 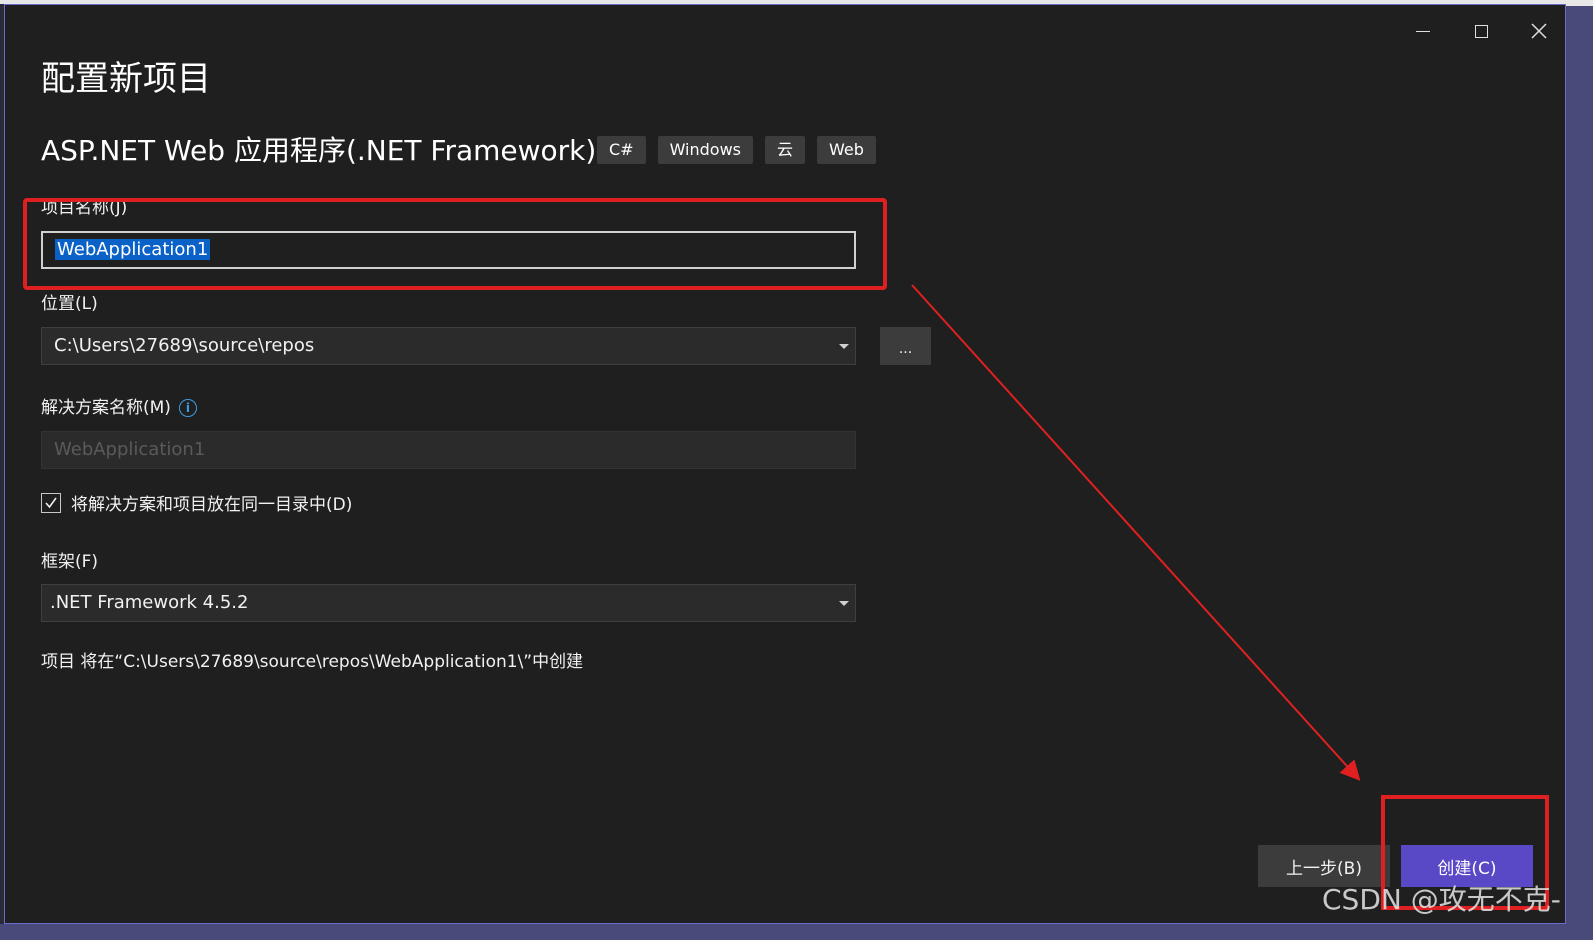 What do you see at coordinates (1136, 532) in the screenshot?
I see `annotation-arrow` at bounding box center [1136, 532].